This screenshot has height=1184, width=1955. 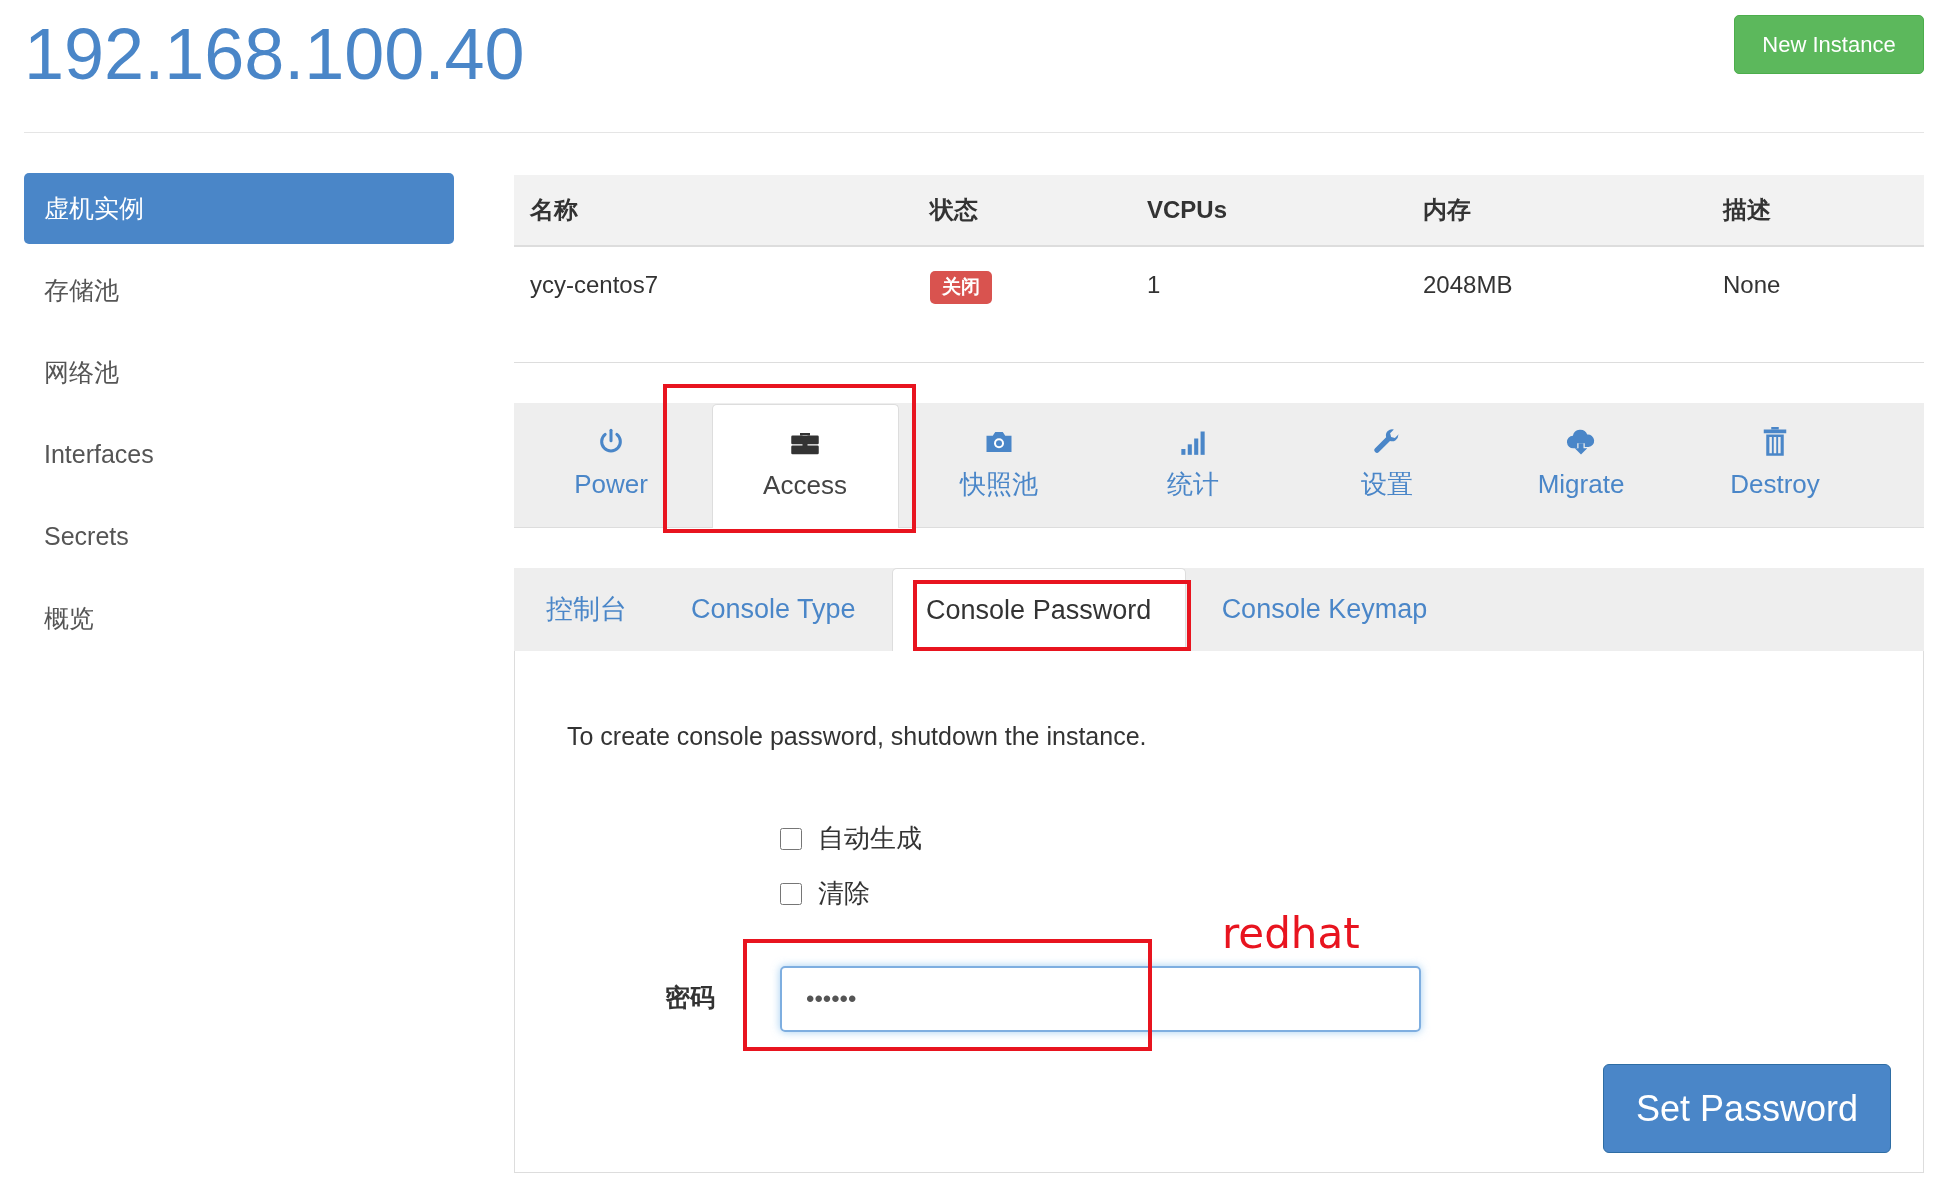 I want to click on sidebar-item: 虚机实例, so click(x=239, y=208).